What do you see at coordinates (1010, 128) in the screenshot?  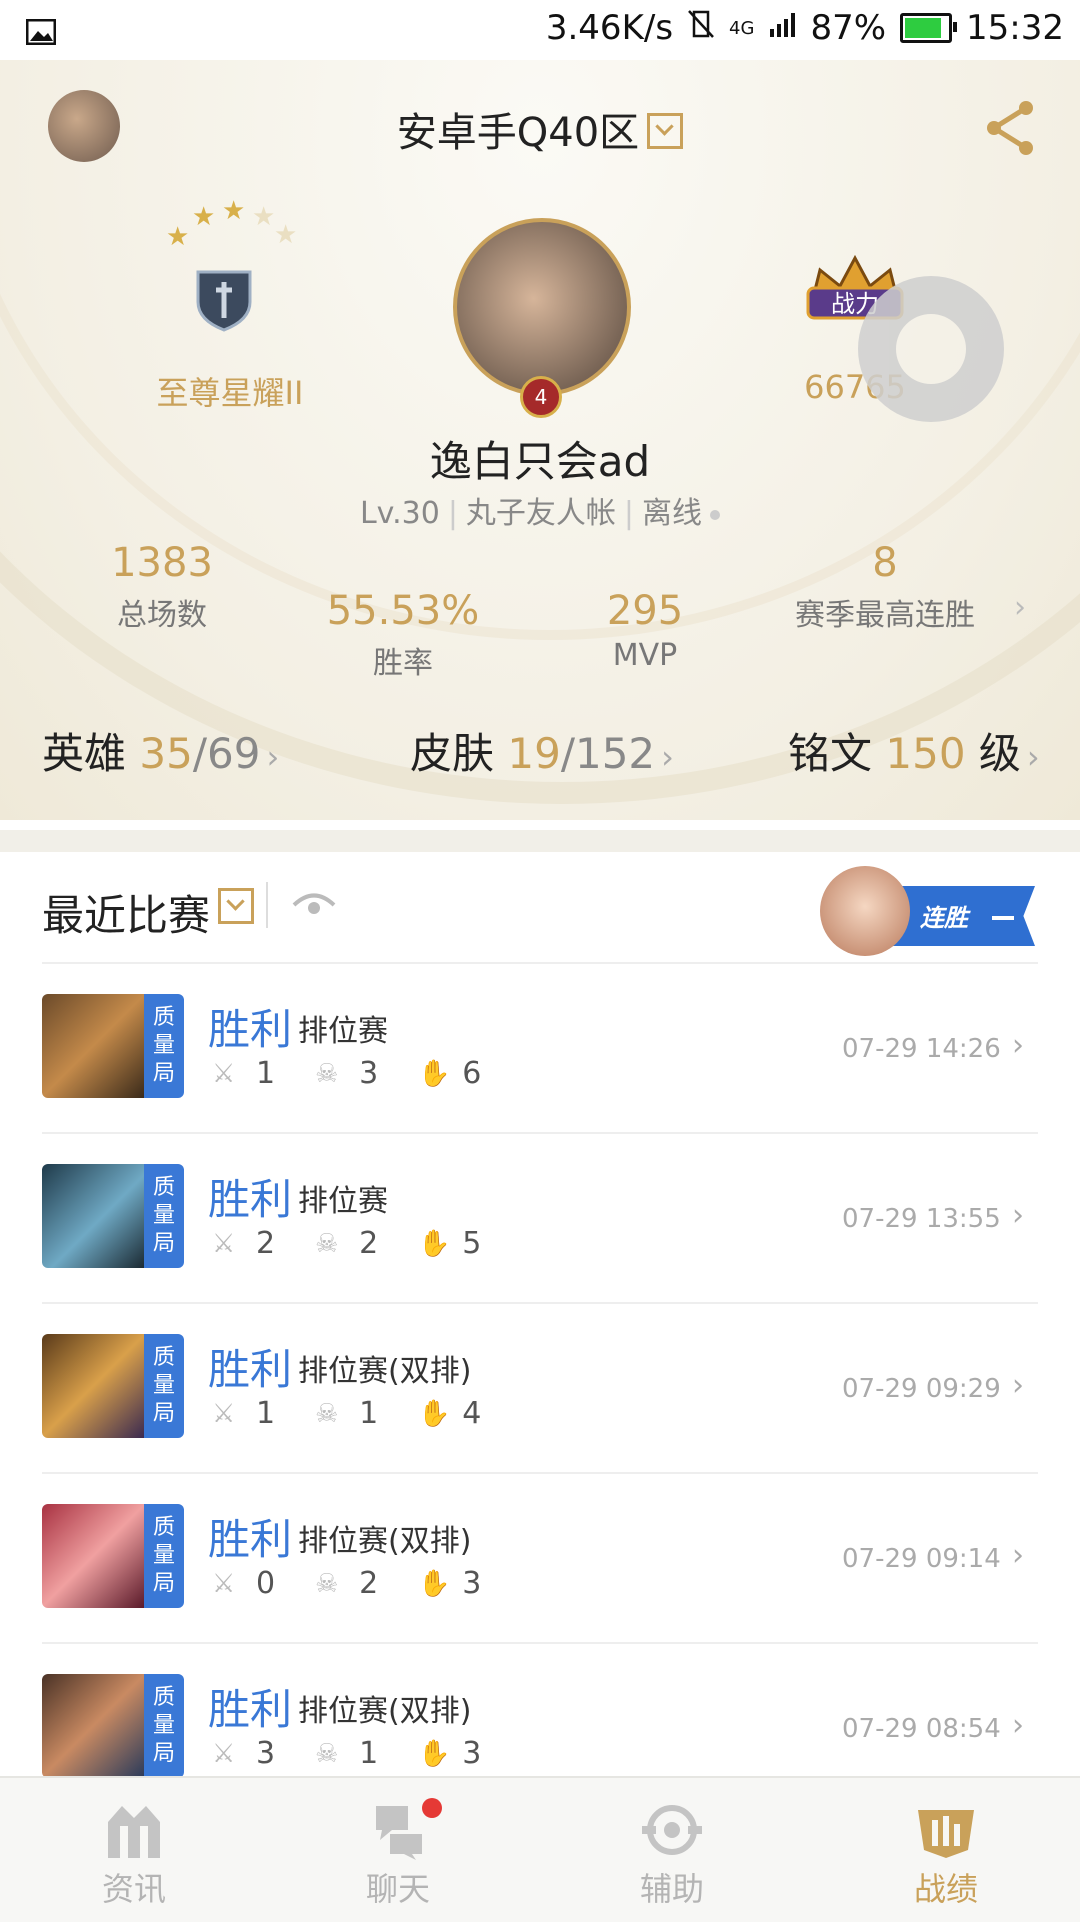 I see `share-icon` at bounding box center [1010, 128].